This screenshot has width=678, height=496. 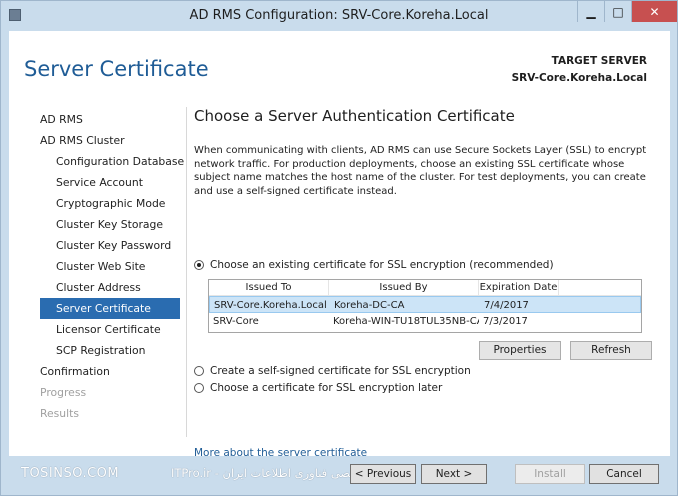 What do you see at coordinates (110, 329) in the screenshot?
I see `nav-item-licensor-certificate: Licensor Certificate` at bounding box center [110, 329].